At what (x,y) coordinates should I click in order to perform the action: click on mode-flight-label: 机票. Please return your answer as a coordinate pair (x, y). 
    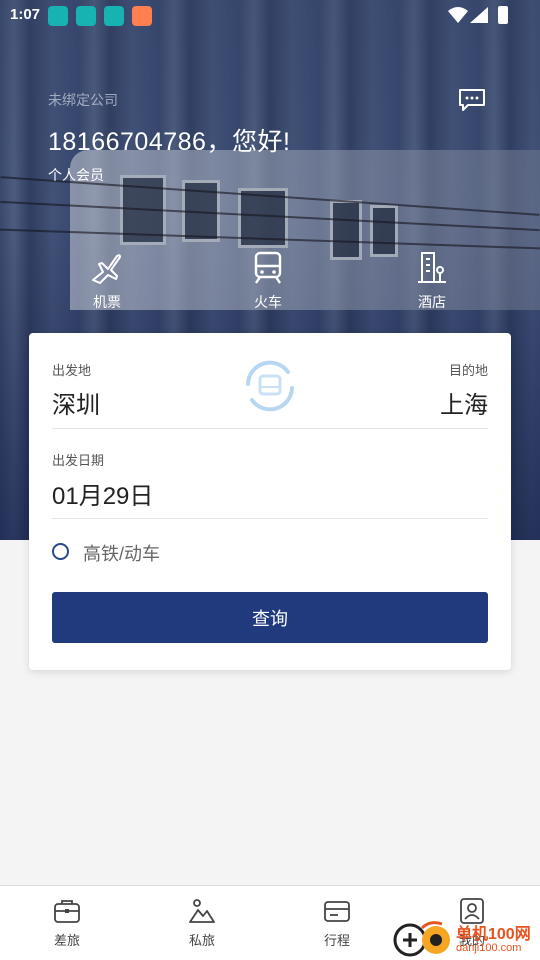
    Looking at the image, I should click on (107, 302).